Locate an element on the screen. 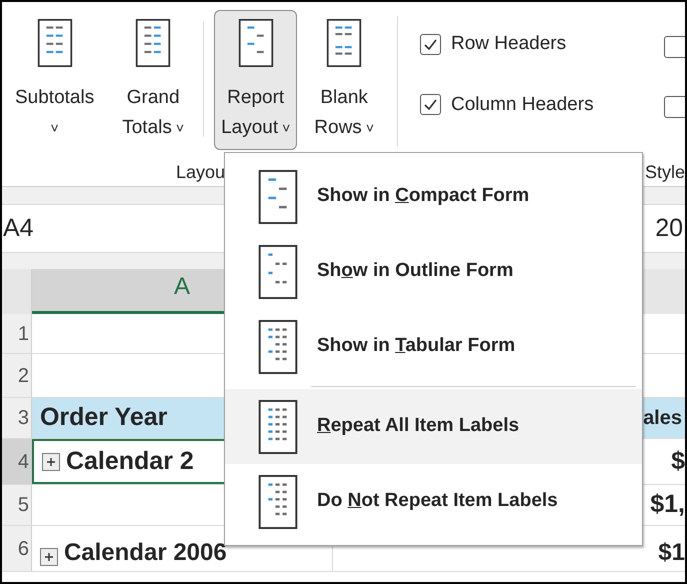 The height and width of the screenshot is (584, 687). ribbon-button: Subtotals ˅ is located at coordinates (55, 80).